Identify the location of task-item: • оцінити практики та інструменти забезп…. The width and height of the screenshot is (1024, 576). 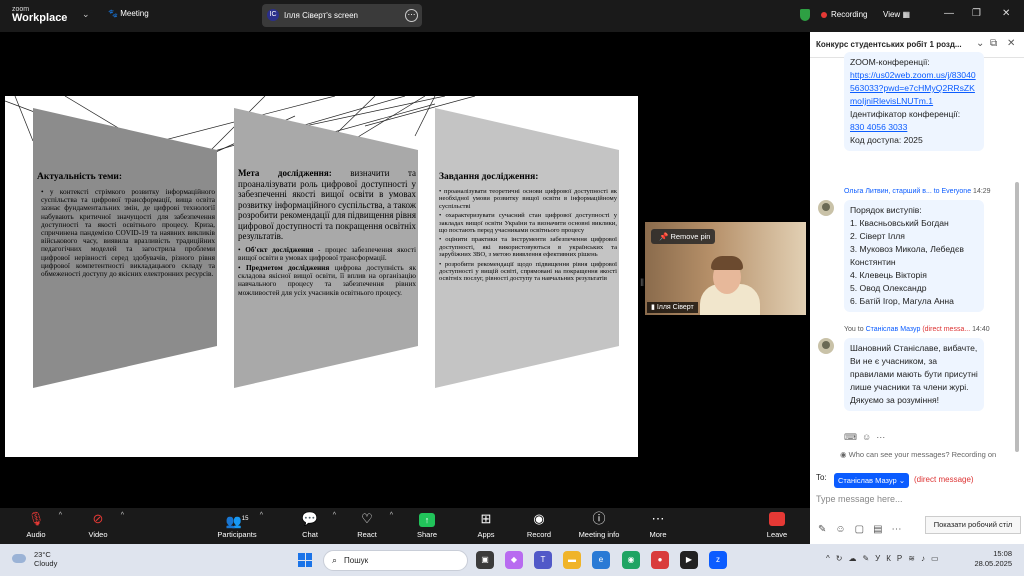
(528, 247).